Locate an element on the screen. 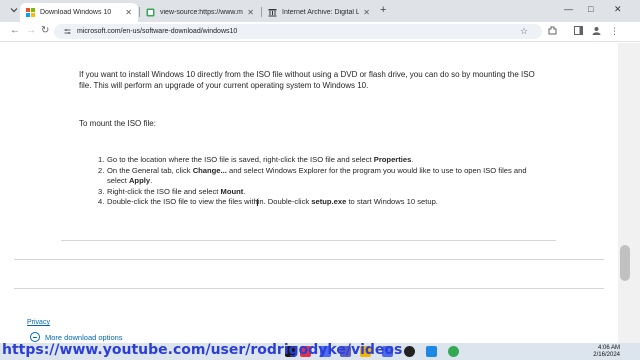 This screenshot has height=360, width=640. side-panel-icon is located at coordinates (578, 31).